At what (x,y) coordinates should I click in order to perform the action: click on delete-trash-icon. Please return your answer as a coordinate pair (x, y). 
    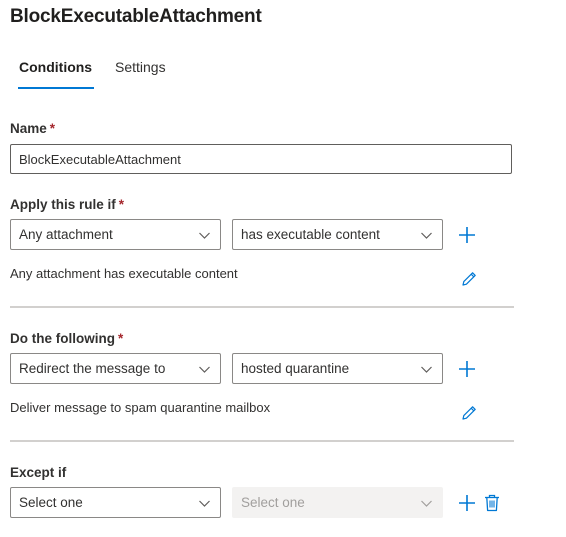
    Looking at the image, I should click on (492, 503).